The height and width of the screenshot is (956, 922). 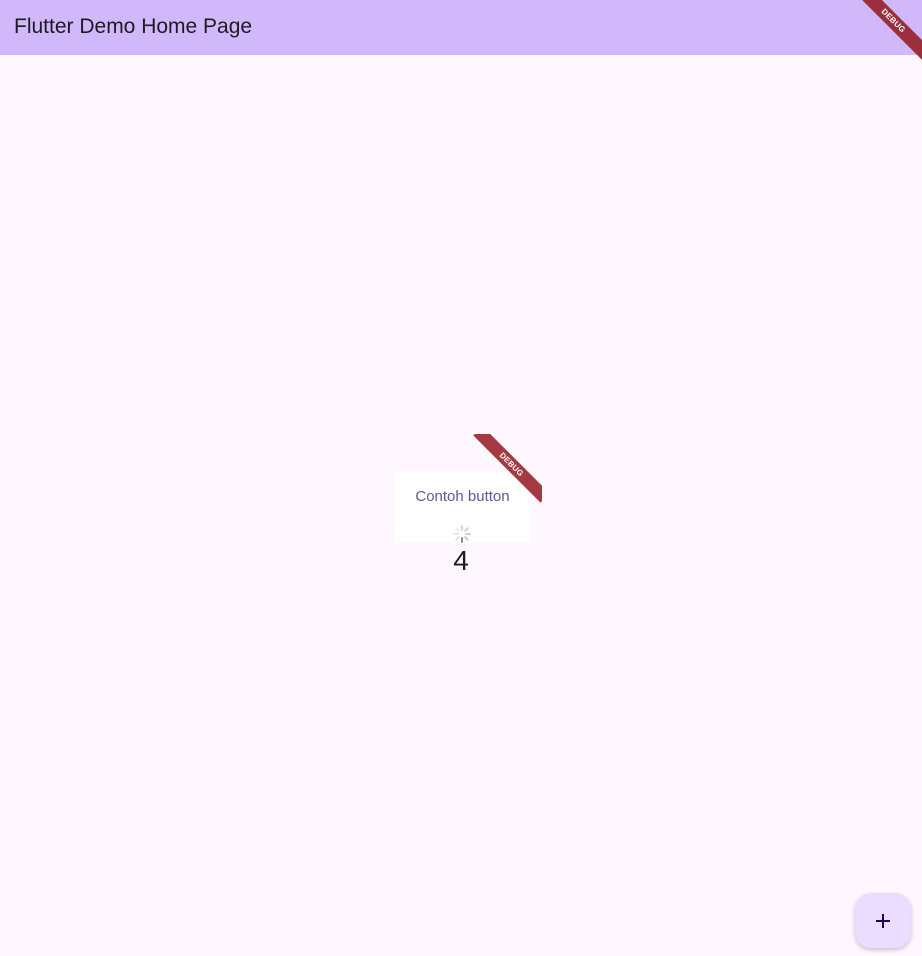 I want to click on plus-icon, so click(x=883, y=921).